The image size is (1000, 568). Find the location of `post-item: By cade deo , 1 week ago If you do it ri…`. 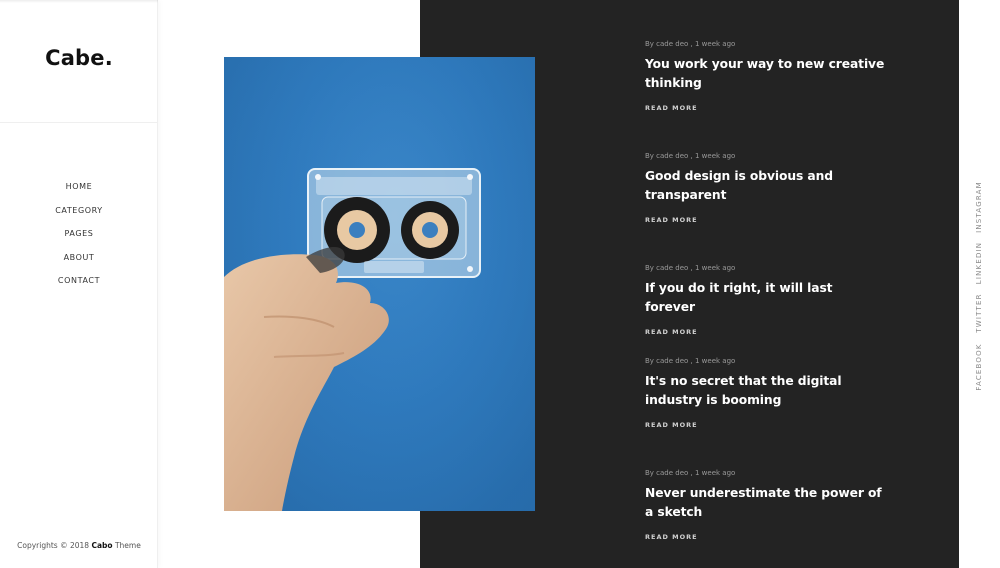

post-item: By cade deo , 1 week ago If you do it ri… is located at coordinates (765, 300).